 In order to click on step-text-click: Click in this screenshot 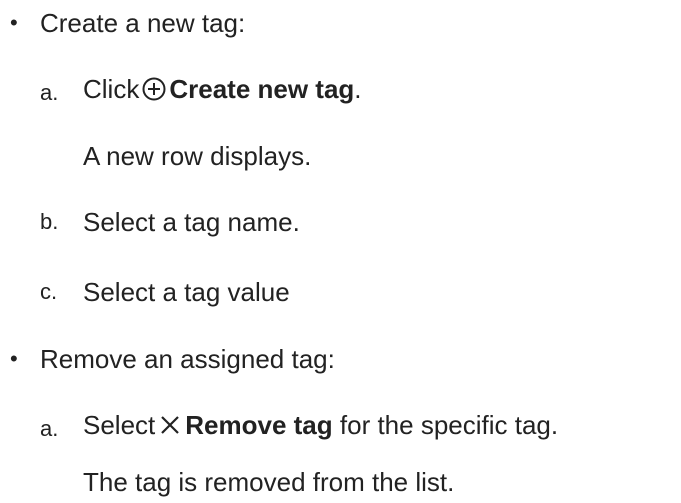, I will do `click(111, 89)`.